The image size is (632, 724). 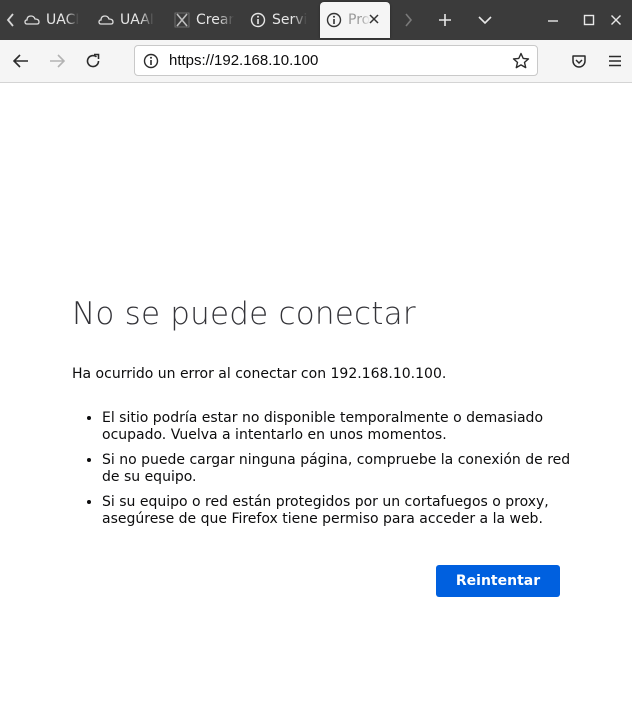 What do you see at coordinates (215, 20) in the screenshot?
I see `tab-label: Crear` at bounding box center [215, 20].